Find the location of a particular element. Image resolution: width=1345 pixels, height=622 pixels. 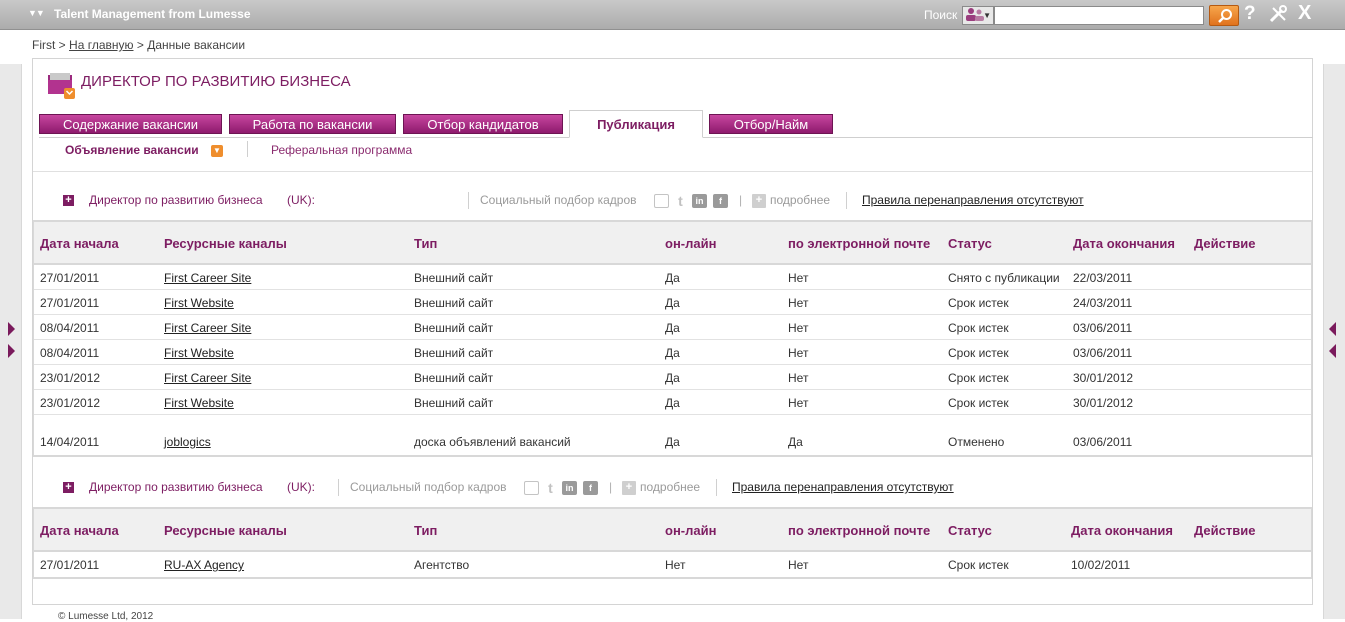

tab-vacancy-content: Содержание вакансии is located at coordinates (130, 124).